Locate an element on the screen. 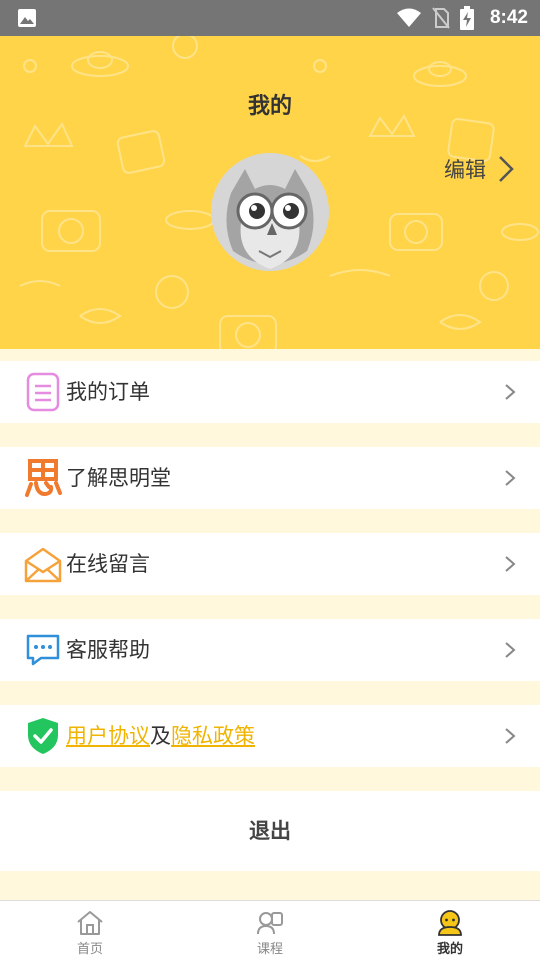  image-icon is located at coordinates (27, 18).